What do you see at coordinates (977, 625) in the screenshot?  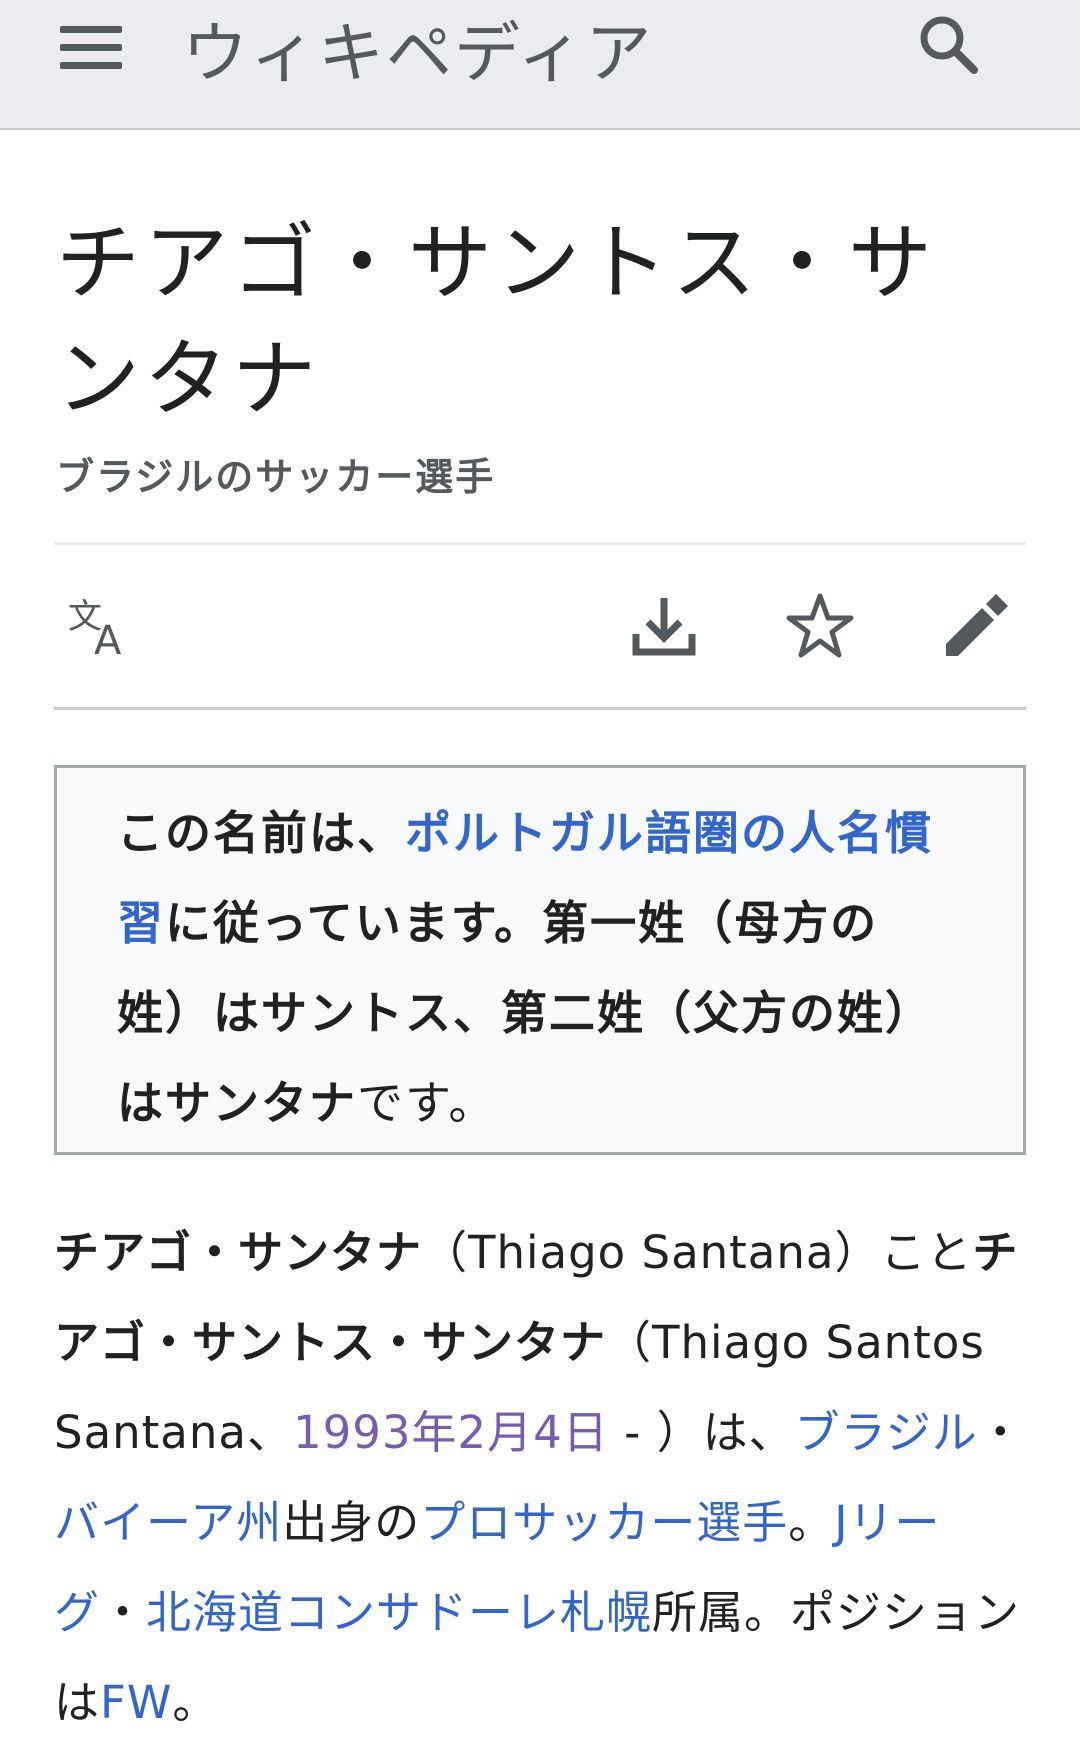 I see `pencil-icon` at bounding box center [977, 625].